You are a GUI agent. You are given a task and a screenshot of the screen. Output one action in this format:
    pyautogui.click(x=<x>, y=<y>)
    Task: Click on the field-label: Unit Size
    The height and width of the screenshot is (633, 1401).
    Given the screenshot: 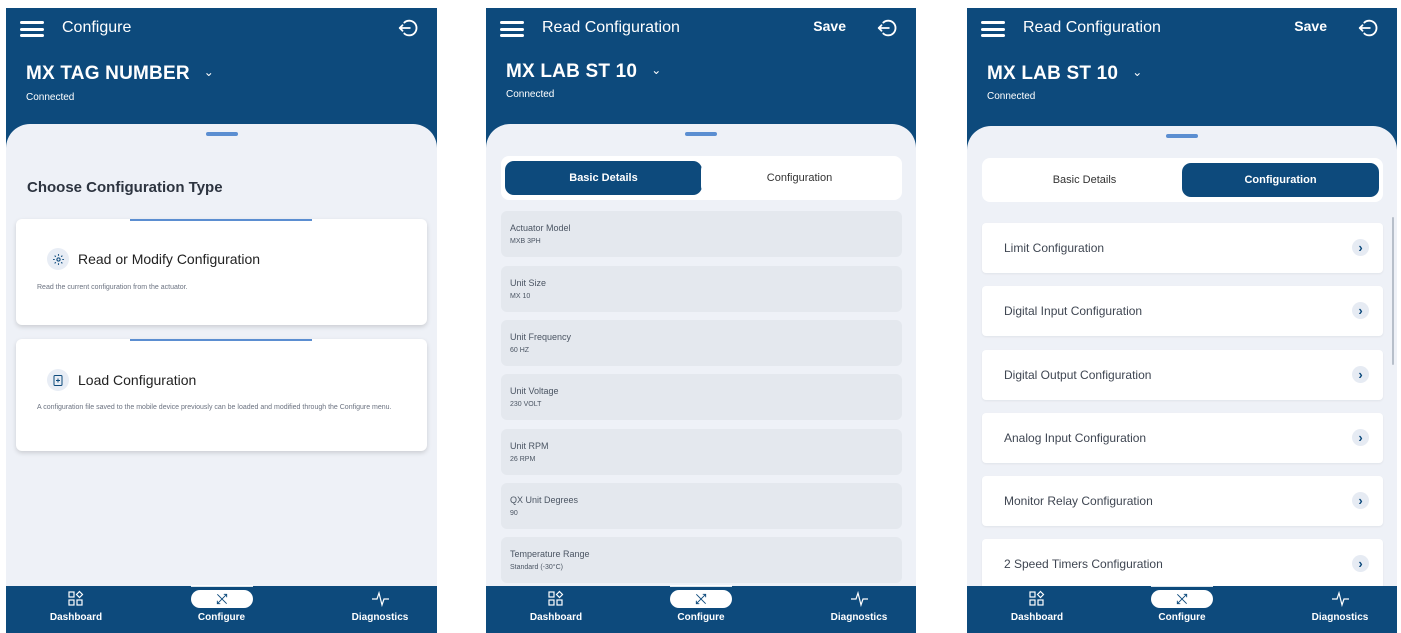 What is the action you would take?
    pyautogui.click(x=528, y=283)
    